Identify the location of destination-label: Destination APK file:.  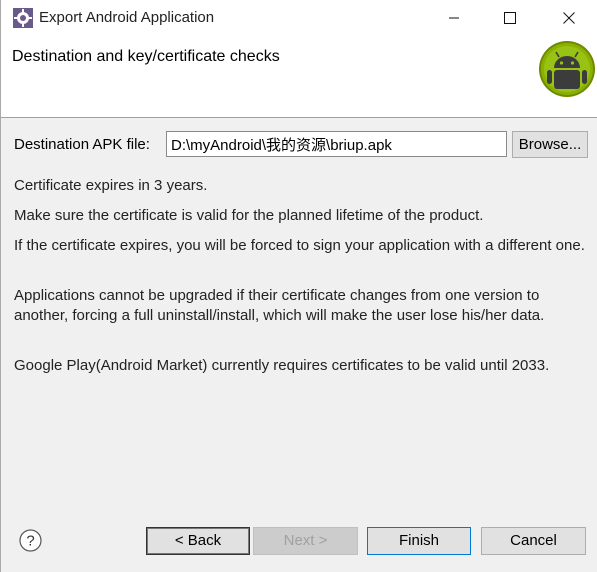
(82, 144).